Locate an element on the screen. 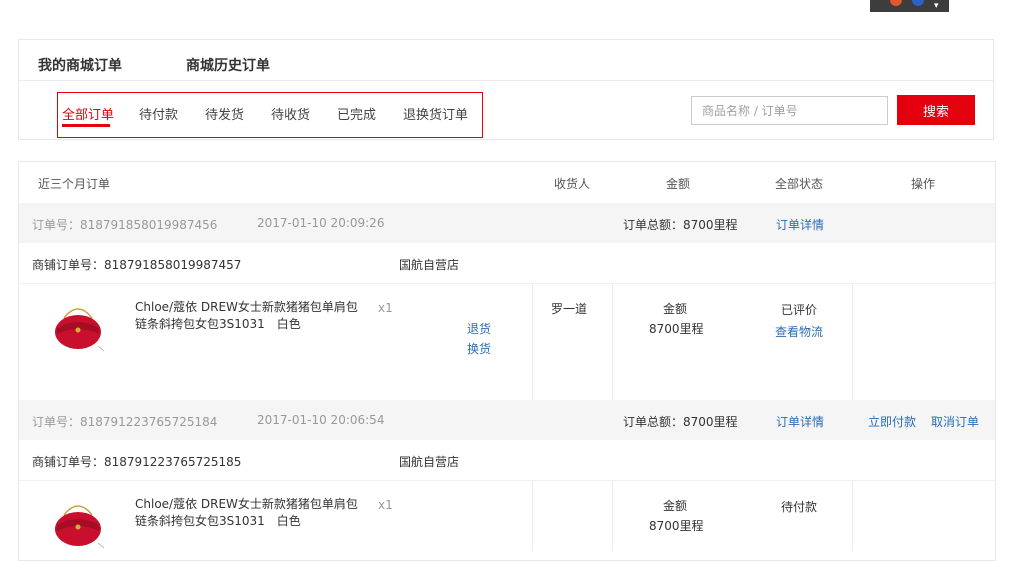  info-icon is located at coordinates (918, 3).